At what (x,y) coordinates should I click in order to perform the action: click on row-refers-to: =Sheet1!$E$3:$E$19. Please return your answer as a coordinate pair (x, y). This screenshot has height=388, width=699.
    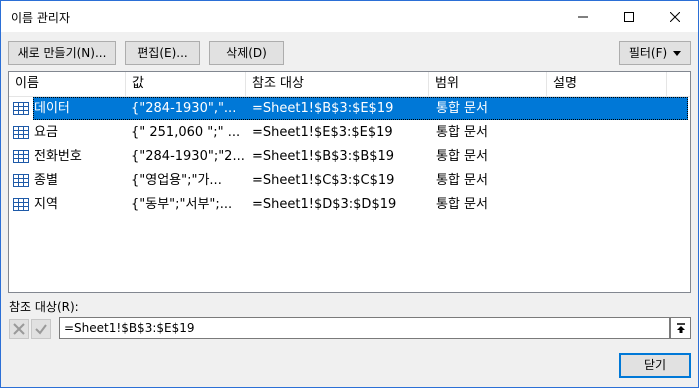
    Looking at the image, I should click on (322, 132).